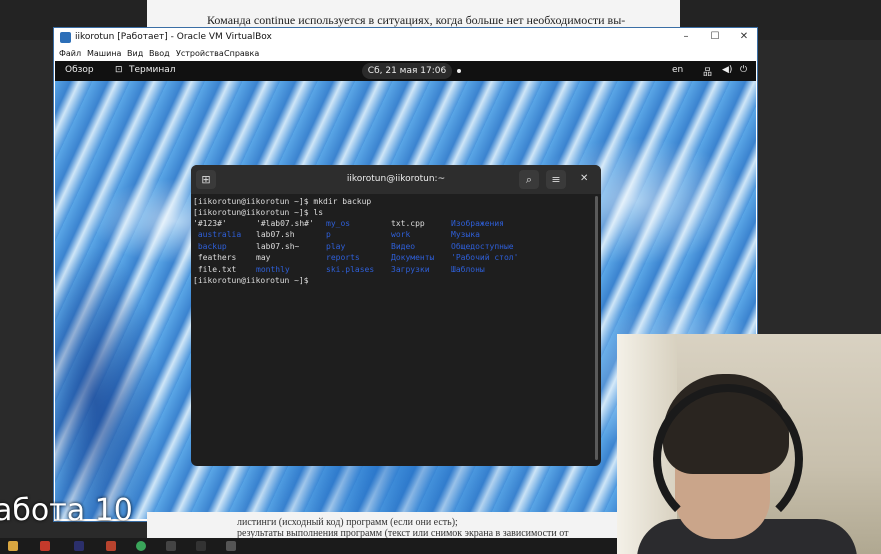 This screenshot has width=881, height=554. Describe the element at coordinates (79, 546) in the screenshot. I see `photoshop-icon` at that location.